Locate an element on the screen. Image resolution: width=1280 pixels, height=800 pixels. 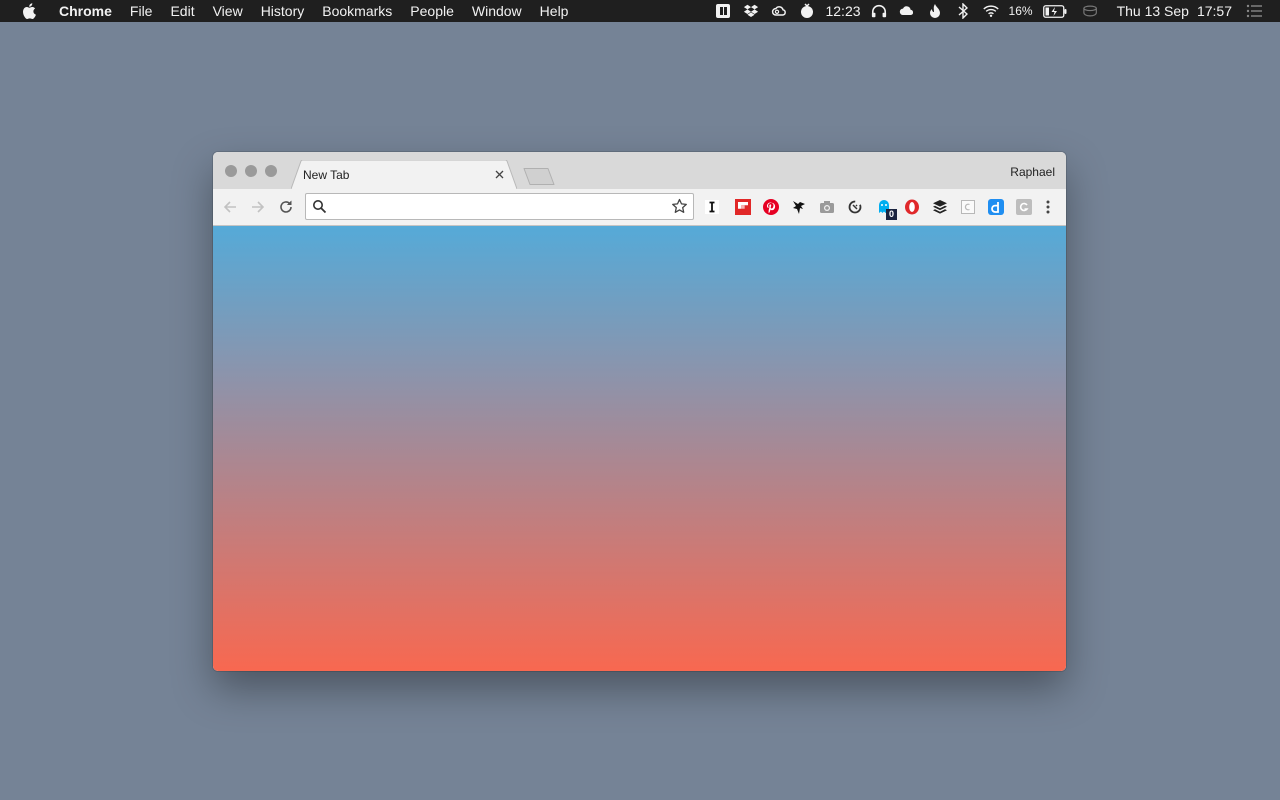
app-menu-chrome: Chrome is located at coordinates (85, 11).